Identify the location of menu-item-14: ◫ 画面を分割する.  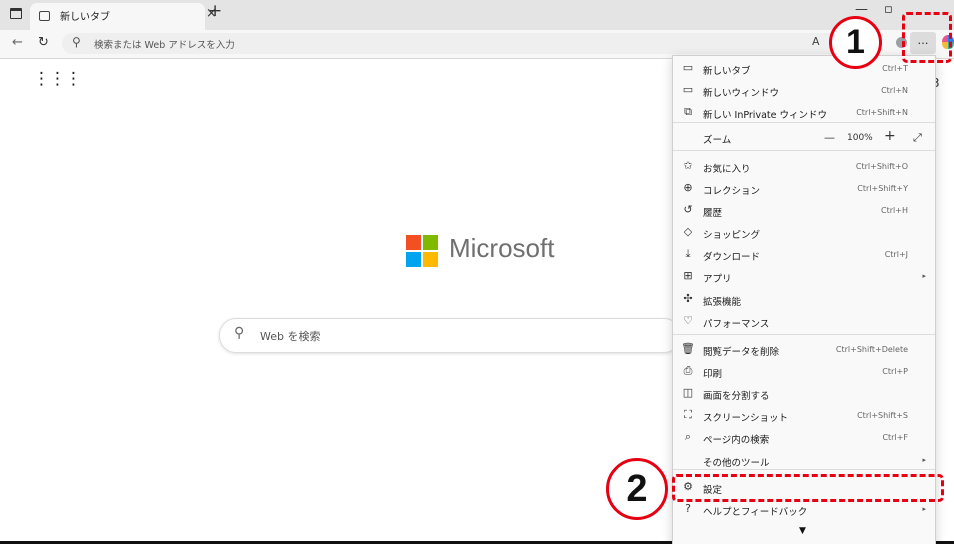
(804, 394).